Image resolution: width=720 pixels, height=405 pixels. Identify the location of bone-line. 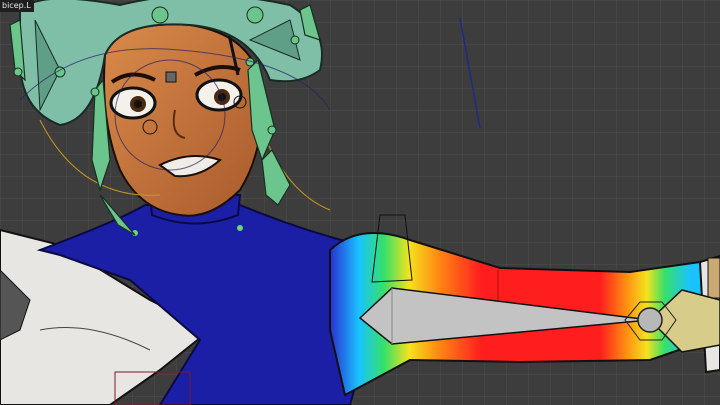
(470, 73).